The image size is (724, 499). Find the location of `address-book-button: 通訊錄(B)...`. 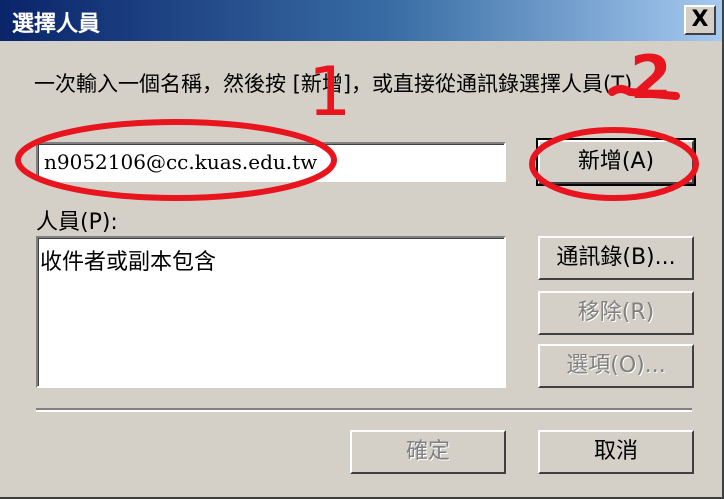

address-book-button: 通訊錄(B)... is located at coordinates (616, 258).